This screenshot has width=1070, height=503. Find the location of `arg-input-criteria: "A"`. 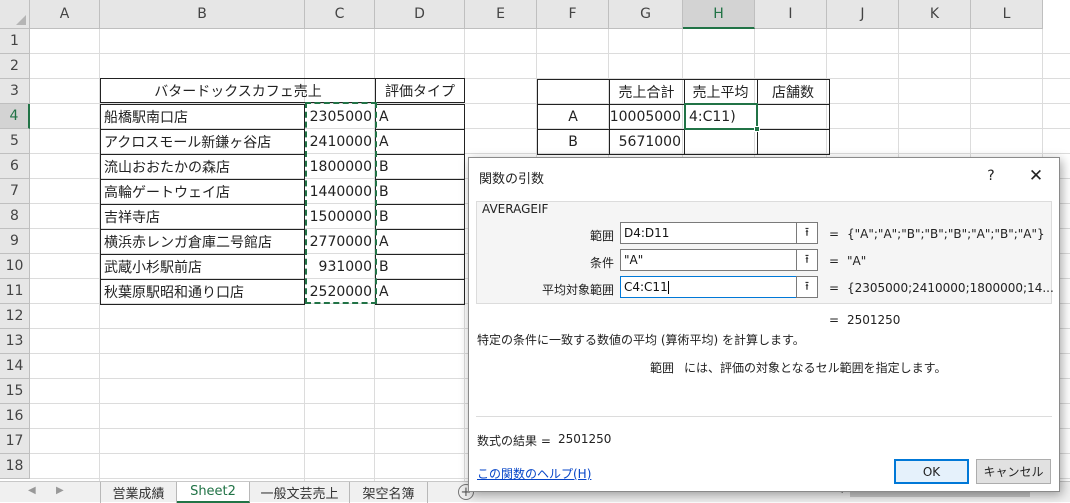

arg-input-criteria: "A" is located at coordinates (719, 260).